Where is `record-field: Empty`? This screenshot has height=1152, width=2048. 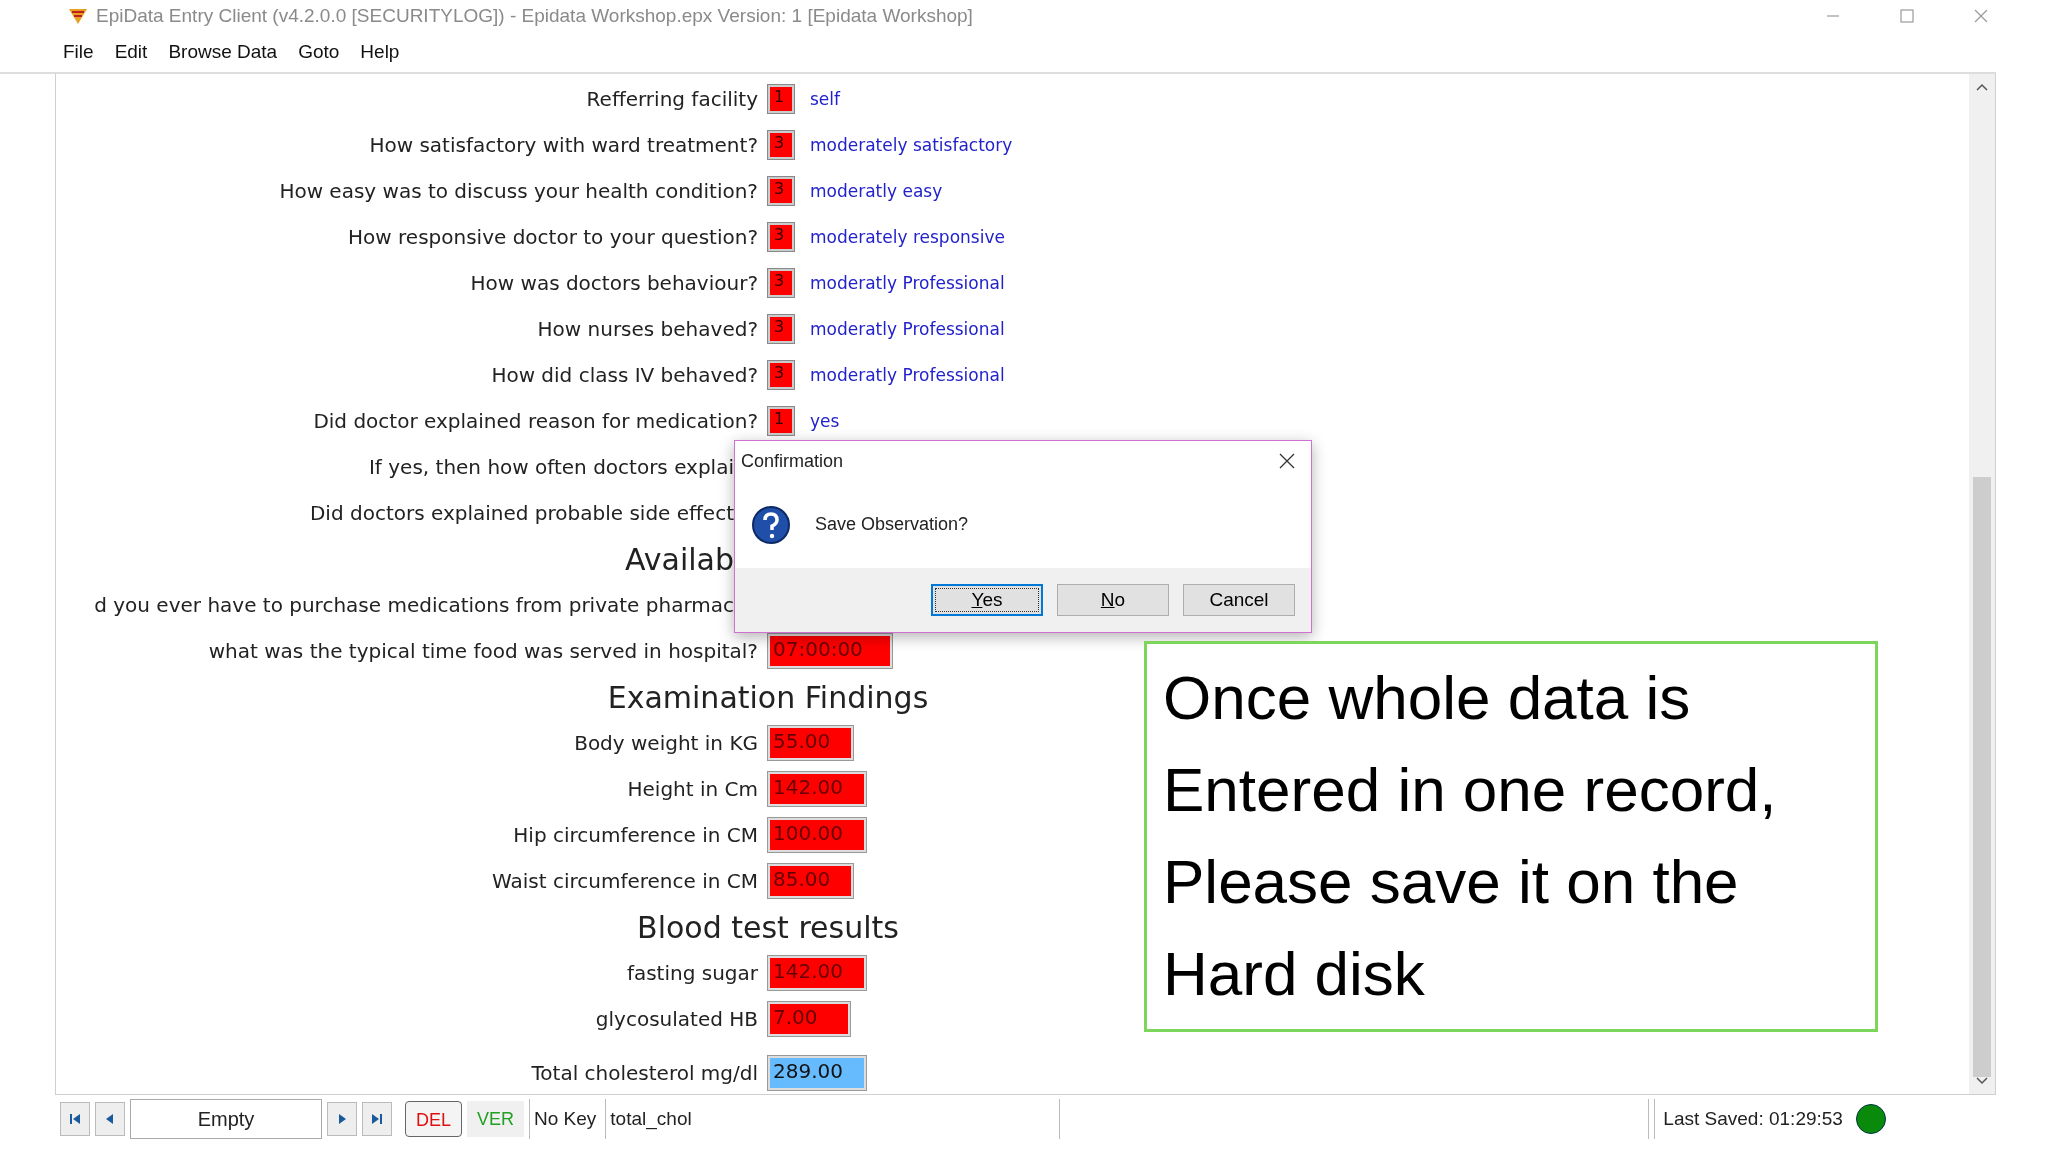
record-field: Empty is located at coordinates (226, 1119).